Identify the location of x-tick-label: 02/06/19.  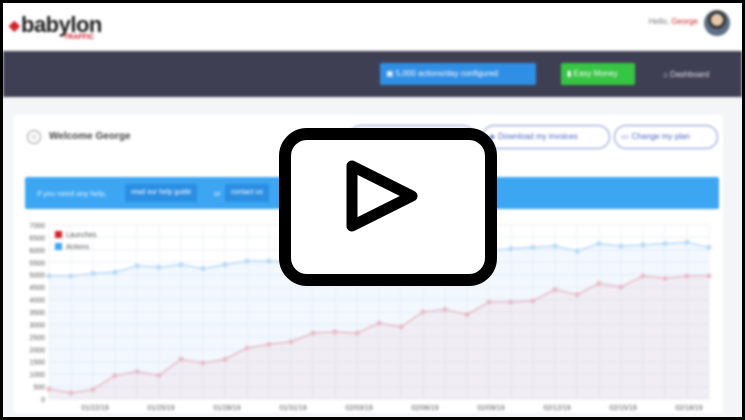
(424, 408).